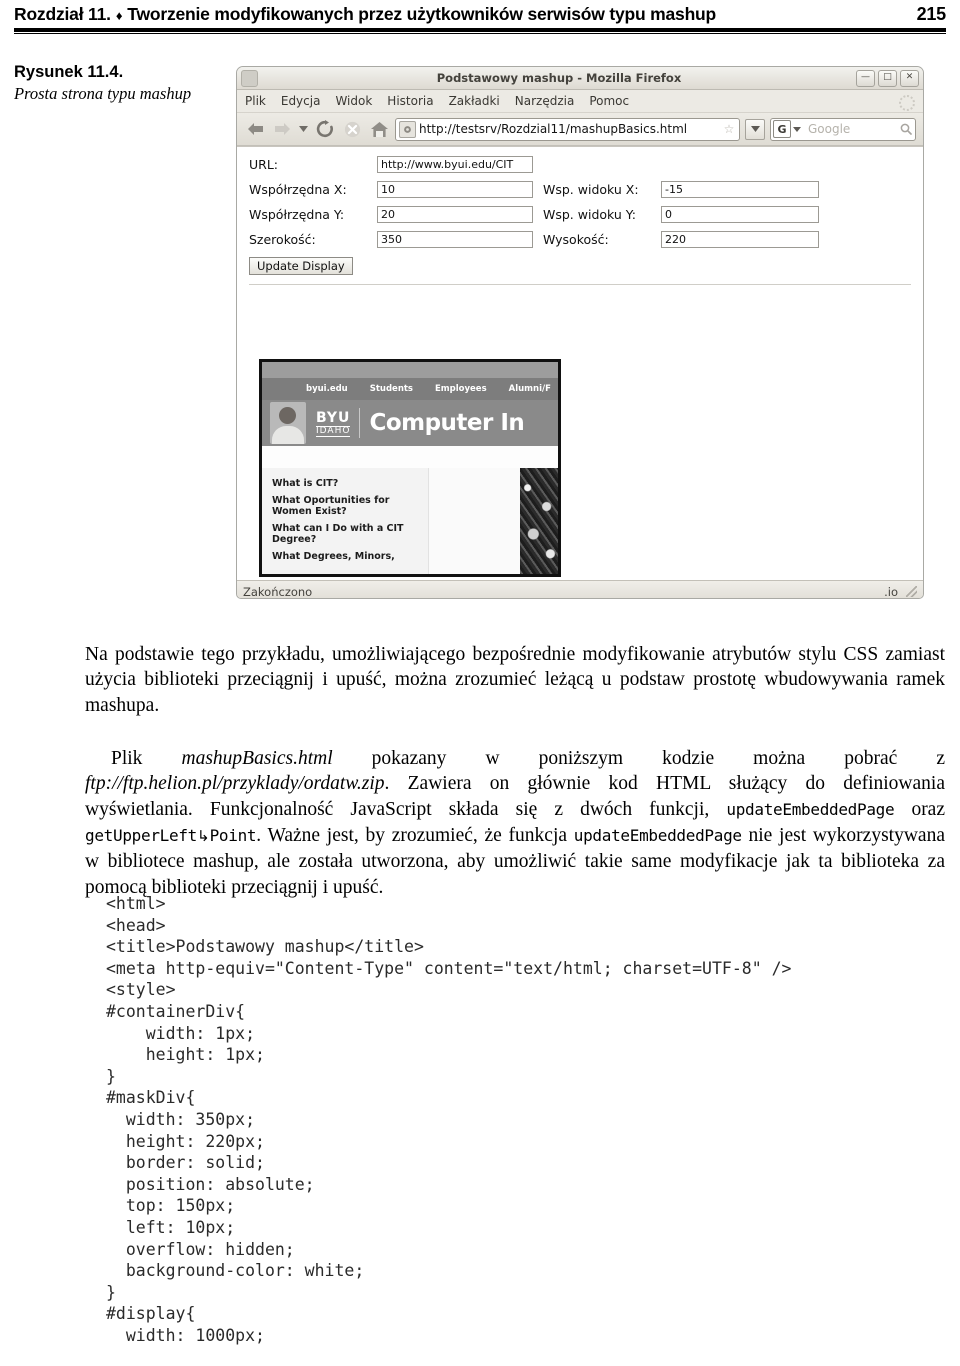 The height and width of the screenshot is (1366, 960). I want to click on coord-y-input: 20, so click(455, 214).